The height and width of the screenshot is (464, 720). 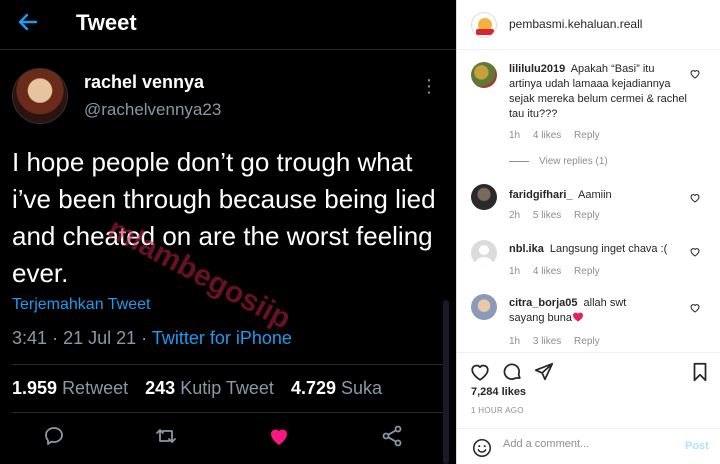 I want to click on tweet-stats: 1.959 Retweet 243 Kutip Tweet 4.729 Suka, so click(x=197, y=388).